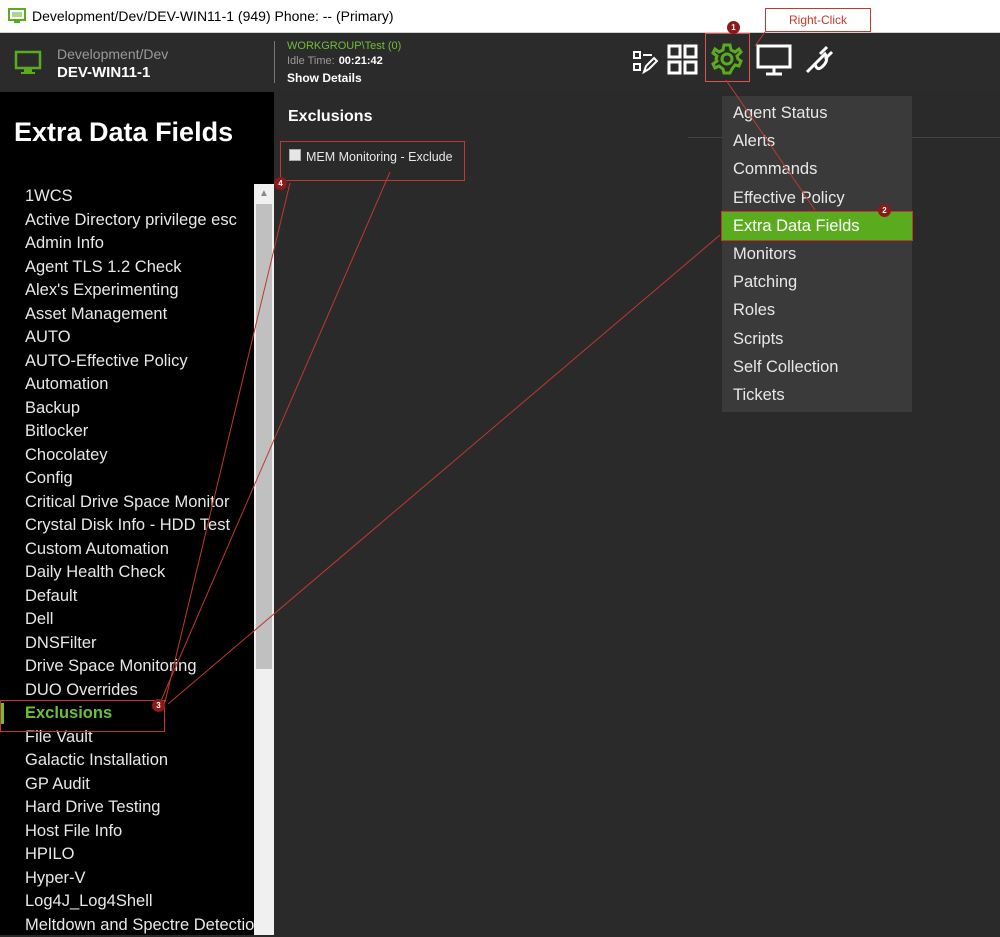 This screenshot has width=1000, height=937. Describe the element at coordinates (127, 456) in the screenshot. I see `sidebar-item: Chocolatey` at that location.